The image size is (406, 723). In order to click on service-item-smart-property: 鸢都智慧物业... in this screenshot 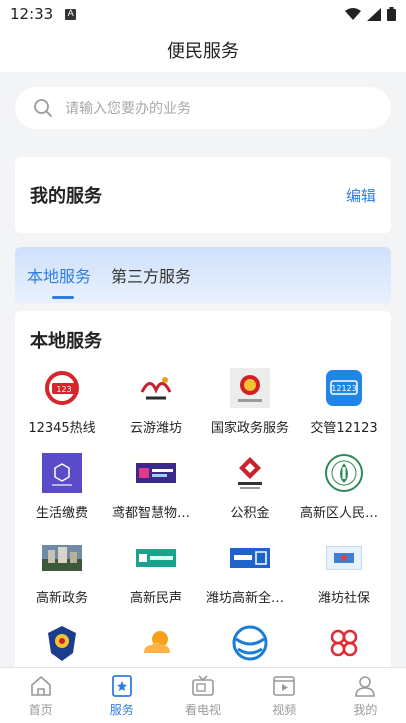, I will do `click(156, 486)`.